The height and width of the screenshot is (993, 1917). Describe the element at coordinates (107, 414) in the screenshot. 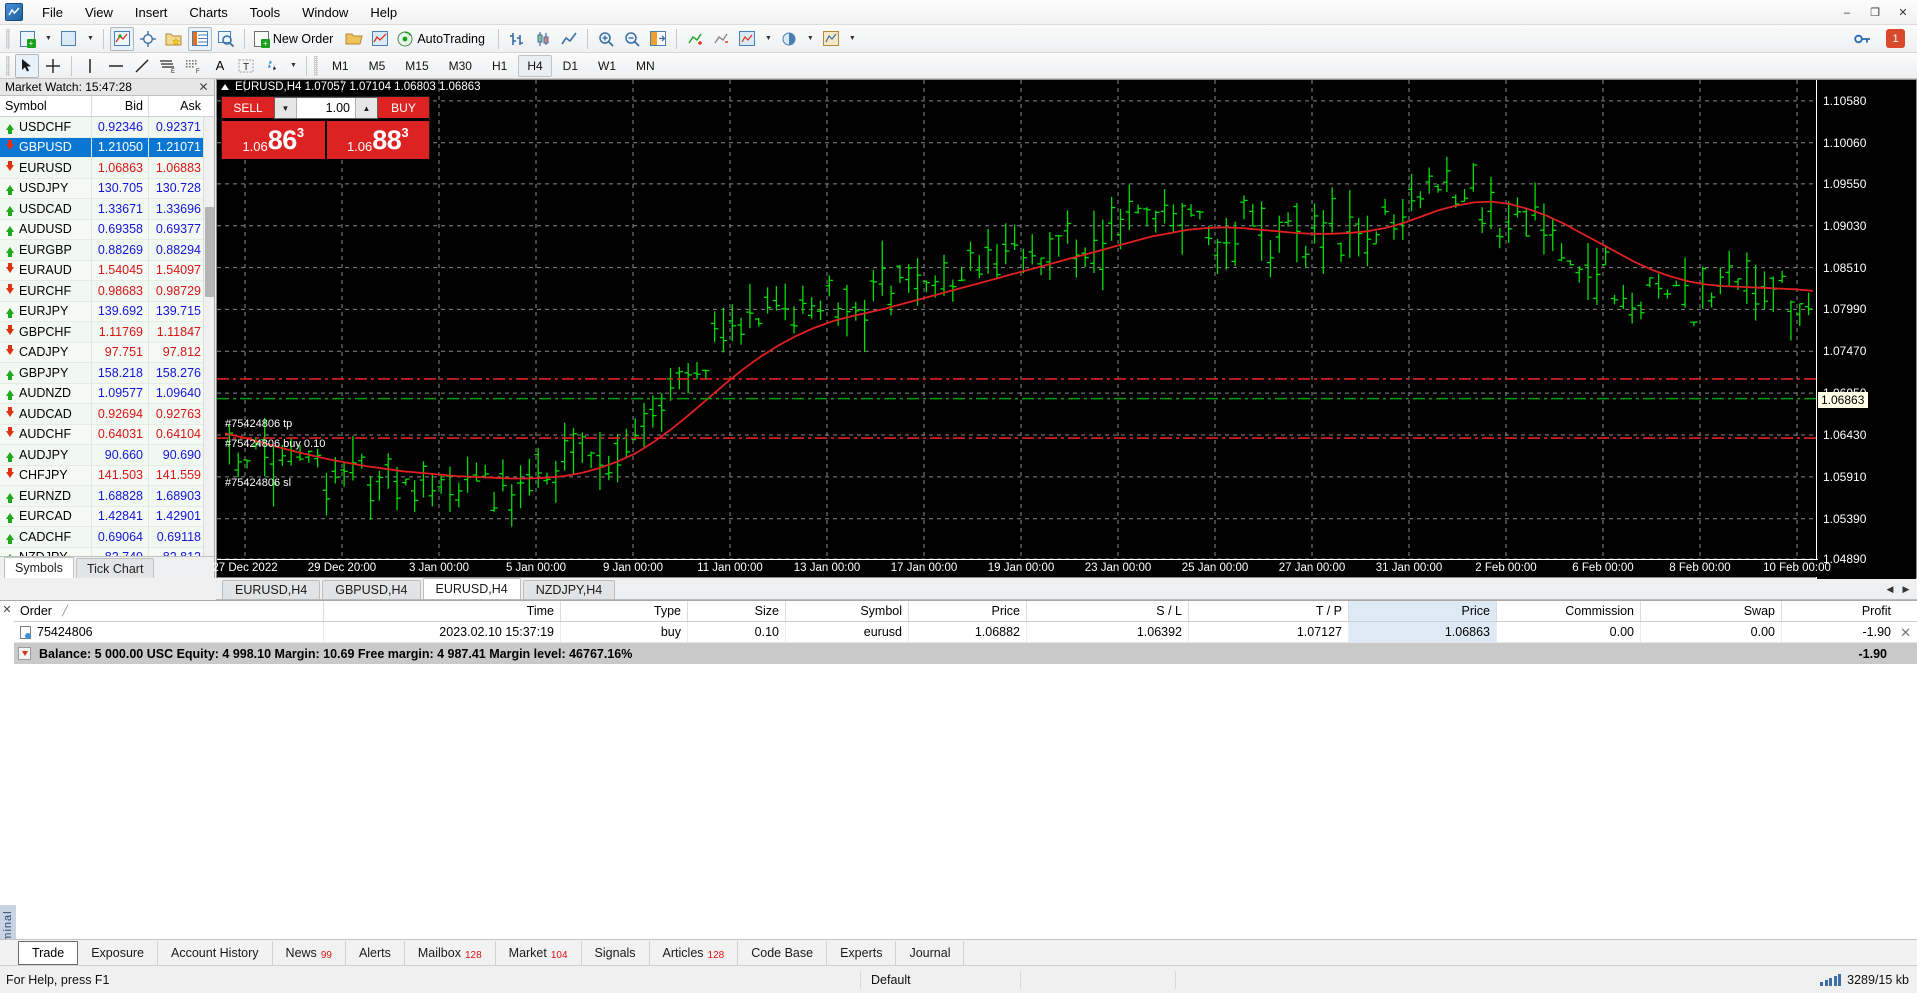

I see `market-watch-row-audcad: AUDCAD 0.92694 0.92763` at that location.